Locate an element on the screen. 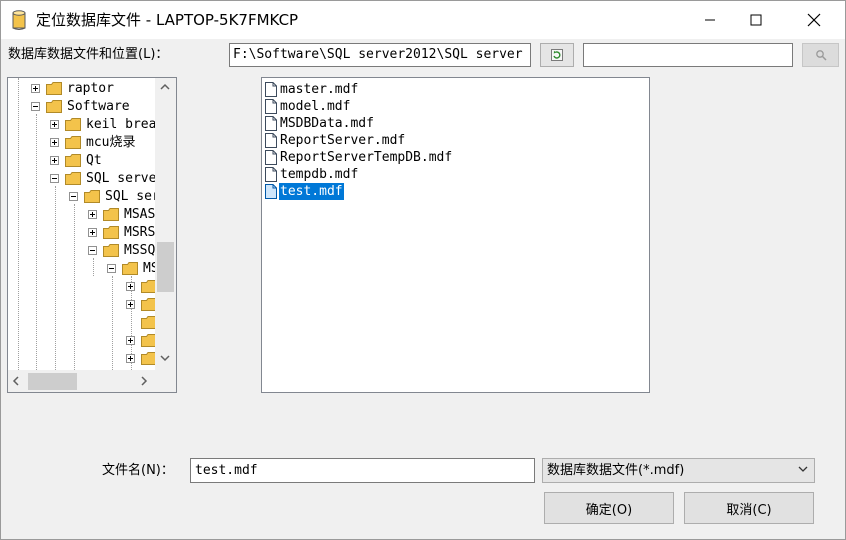  chevron-down-icon is located at coordinates (803, 469).